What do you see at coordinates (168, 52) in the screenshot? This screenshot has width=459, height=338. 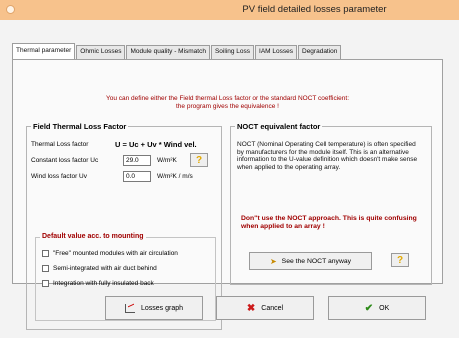 I see `tab-module-quality-mismatch: Module quality - Mismatch` at bounding box center [168, 52].